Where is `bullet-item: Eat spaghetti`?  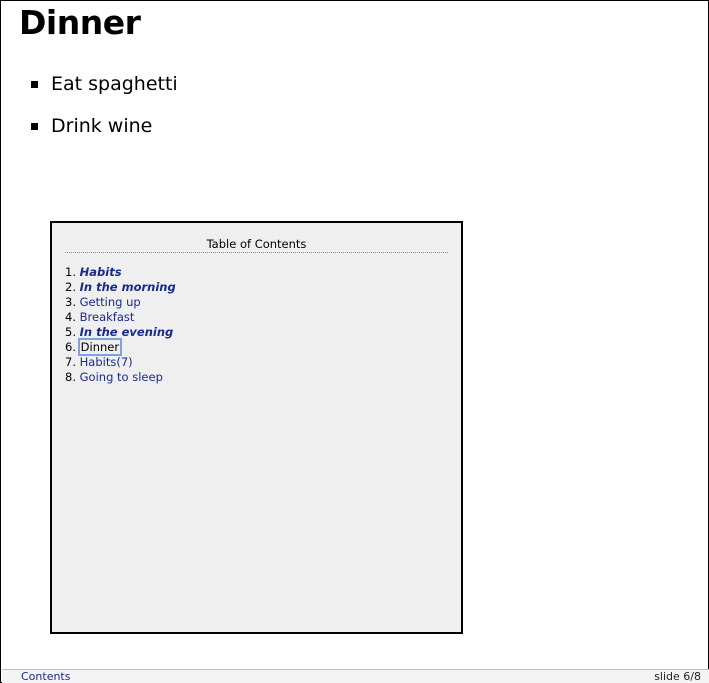 bullet-item: Eat spaghetti is located at coordinates (104, 84).